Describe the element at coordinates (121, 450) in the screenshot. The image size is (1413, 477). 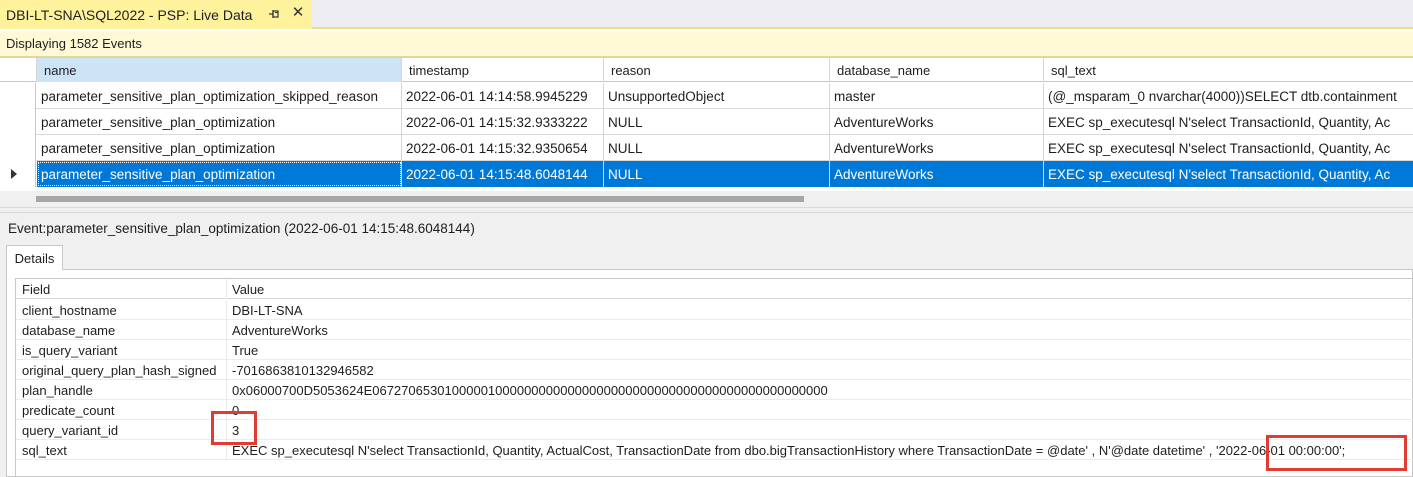
I see `details-field: sql_text` at that location.